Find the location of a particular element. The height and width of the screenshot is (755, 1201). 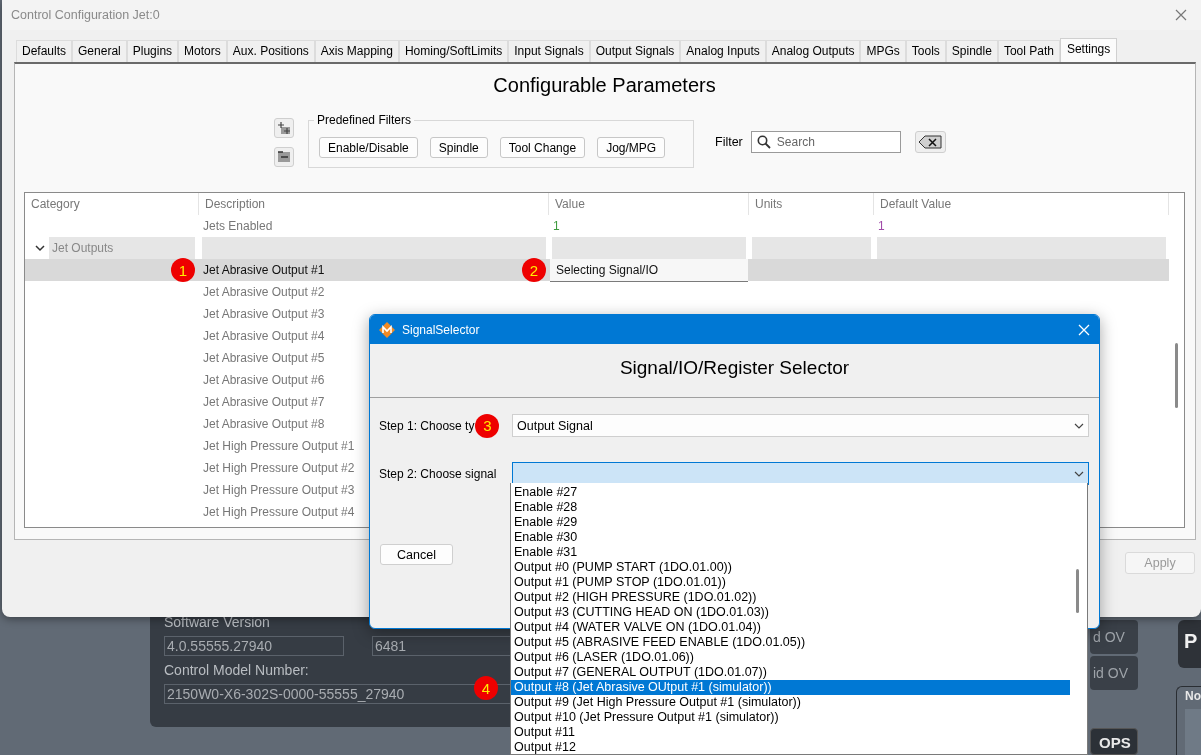

table-cell: Jet High Pressure Output #3 is located at coordinates (279, 490).